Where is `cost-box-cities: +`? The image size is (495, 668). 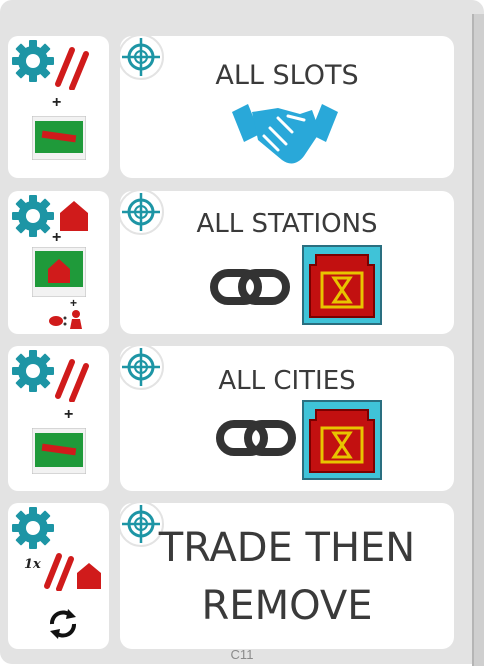 cost-box-cities: + is located at coordinates (58, 418).